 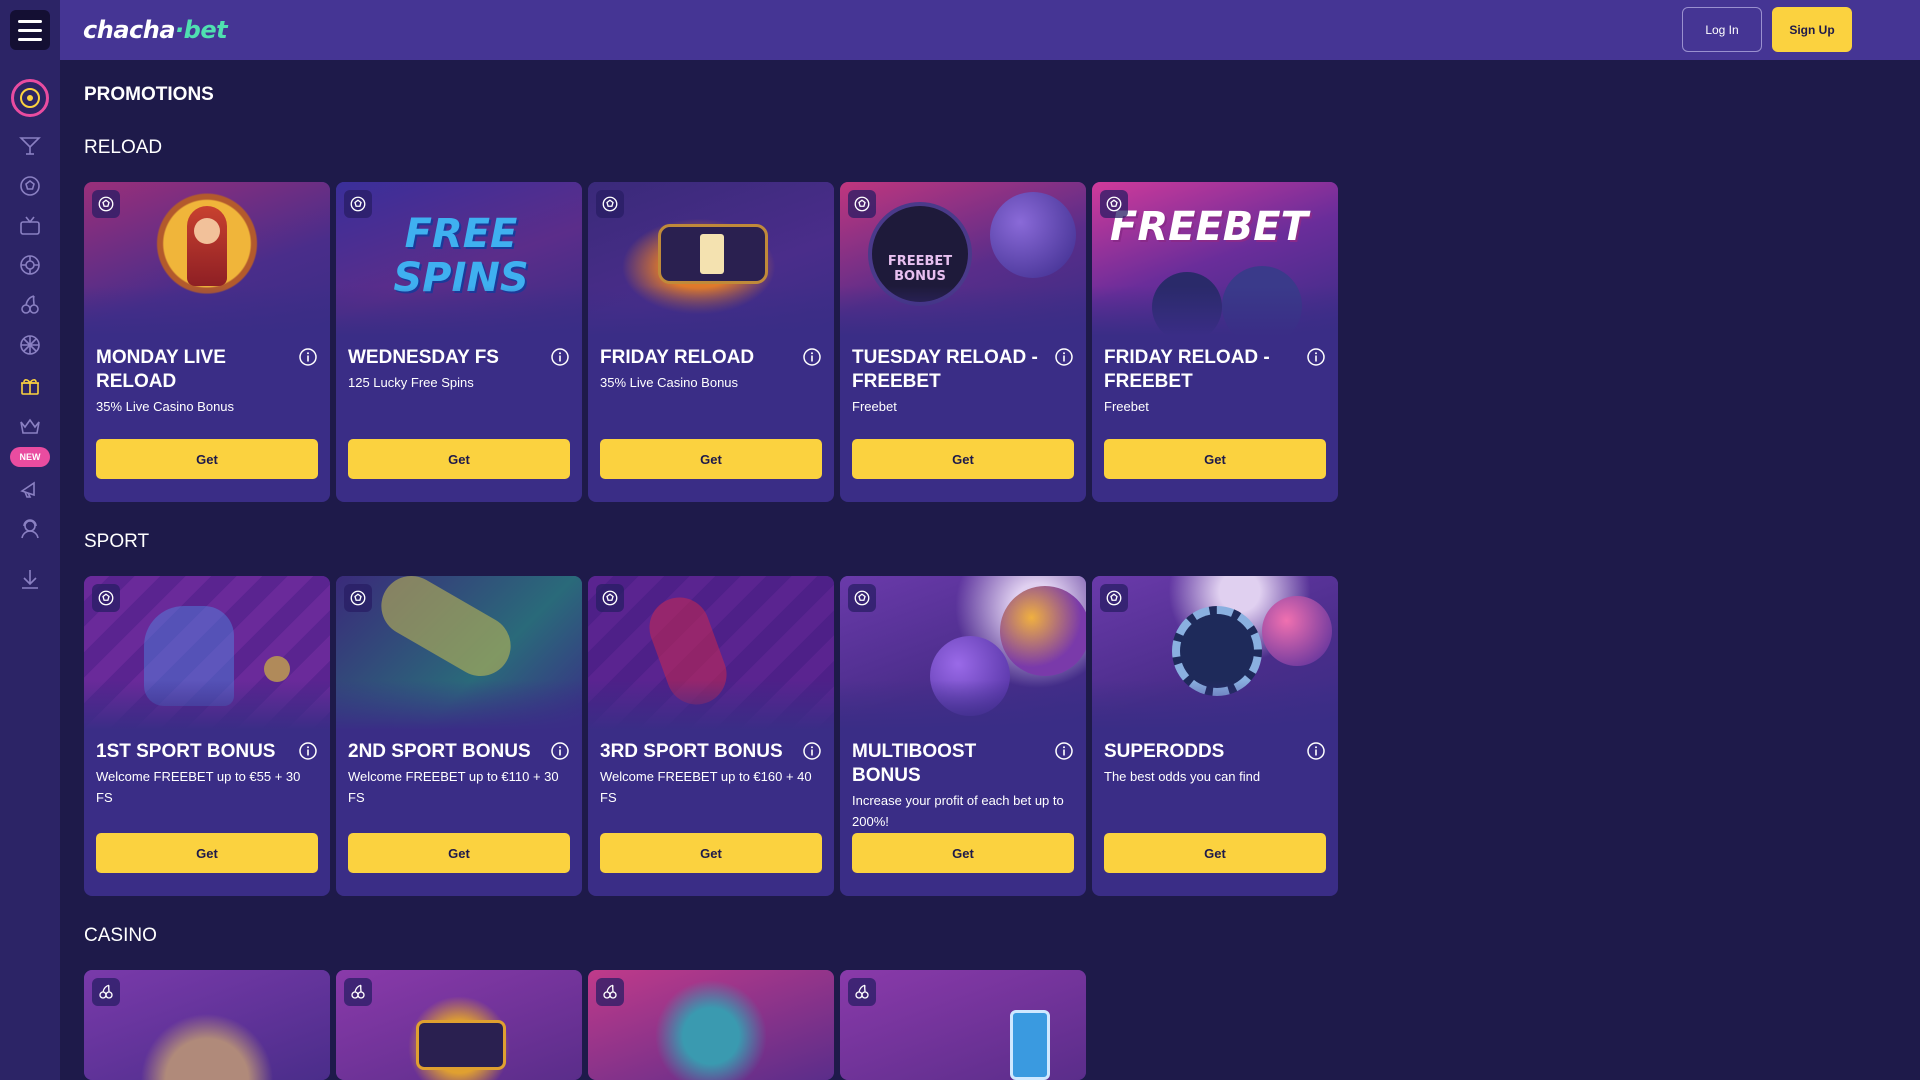 I want to click on promo-card: FRIDAY RELOAD 35% Live Casino Bonus Get, so click(x=711, y=342).